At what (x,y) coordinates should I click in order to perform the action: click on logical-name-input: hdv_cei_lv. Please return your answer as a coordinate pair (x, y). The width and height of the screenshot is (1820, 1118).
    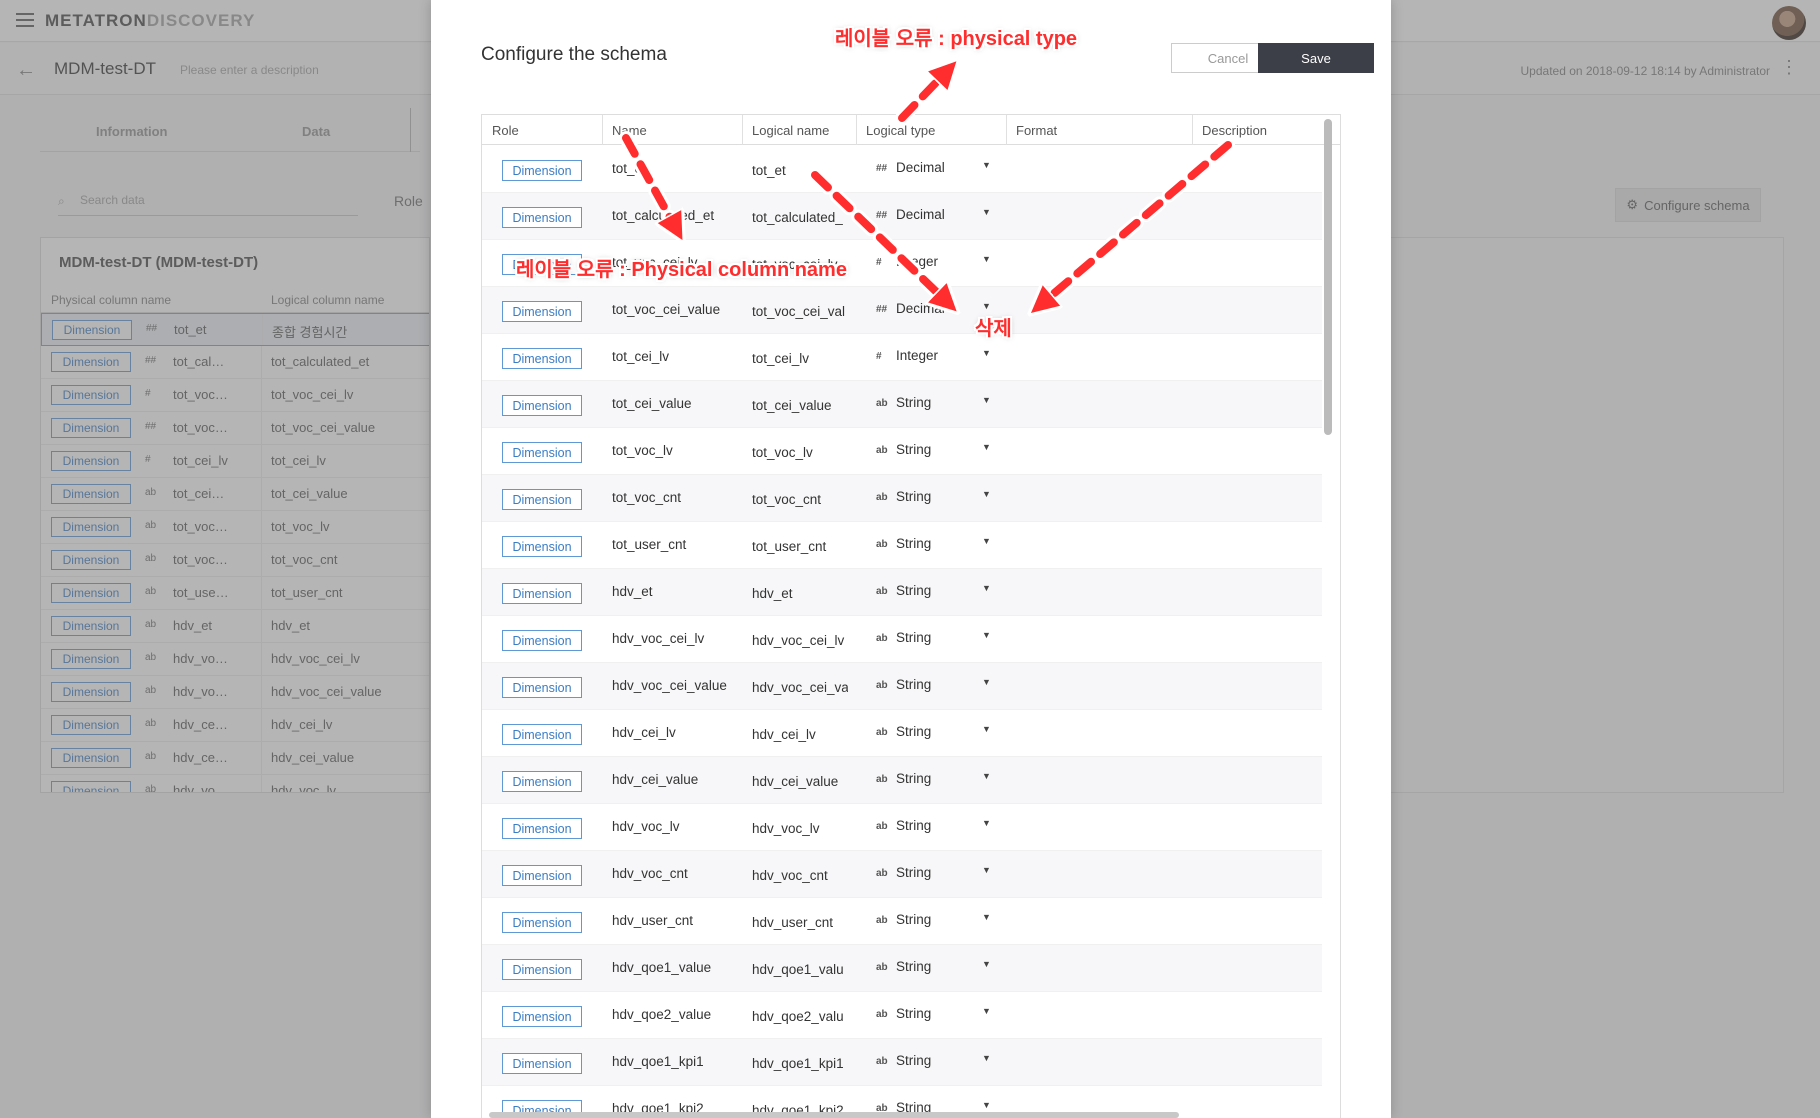
    Looking at the image, I should click on (800, 734).